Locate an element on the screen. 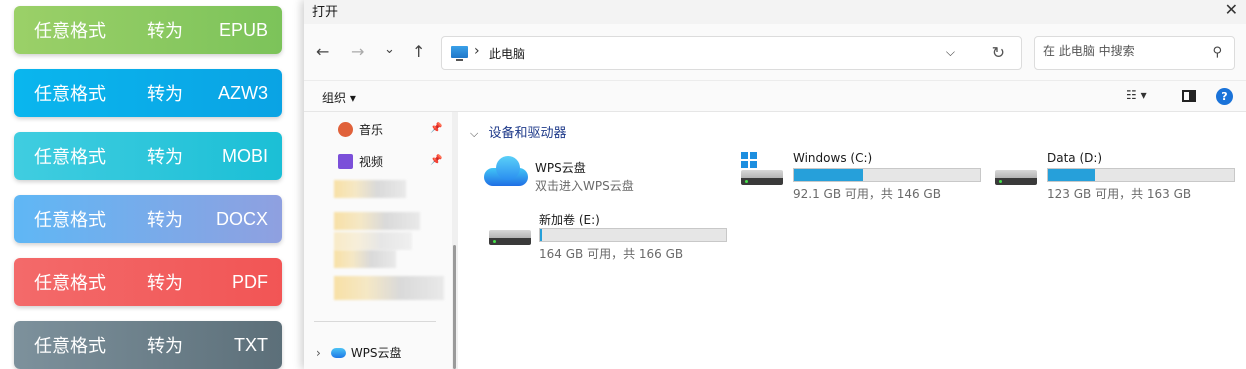 Image resolution: width=1246 pixels, height=369 pixels. close-icon: ✕ is located at coordinates (1231, 9).